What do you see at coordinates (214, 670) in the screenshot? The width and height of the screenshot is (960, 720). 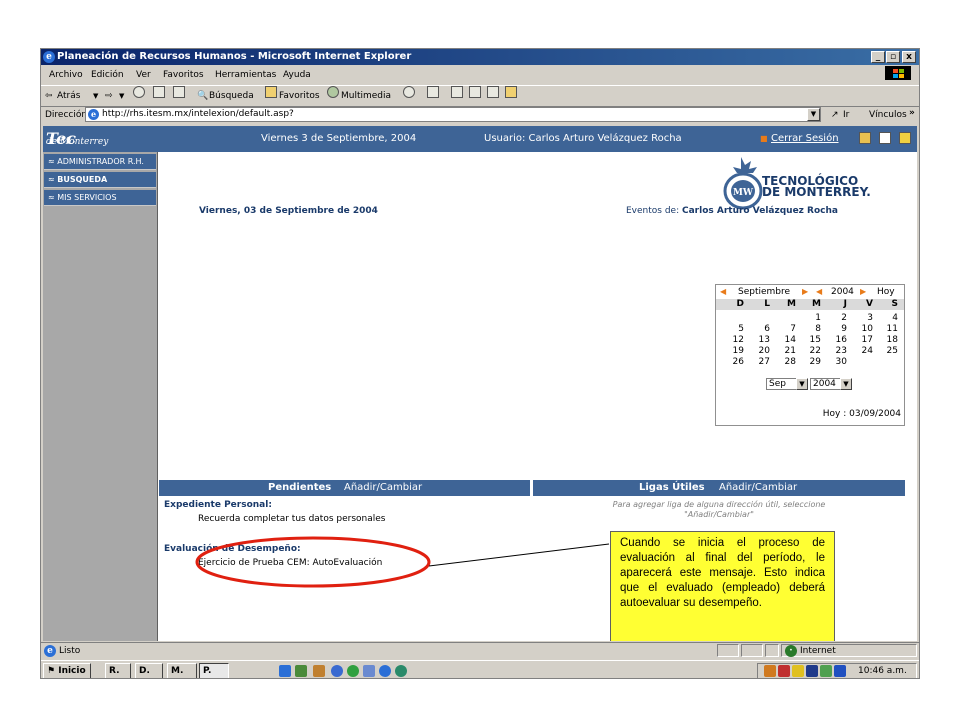 I see `taskbar-button-p: P.` at bounding box center [214, 670].